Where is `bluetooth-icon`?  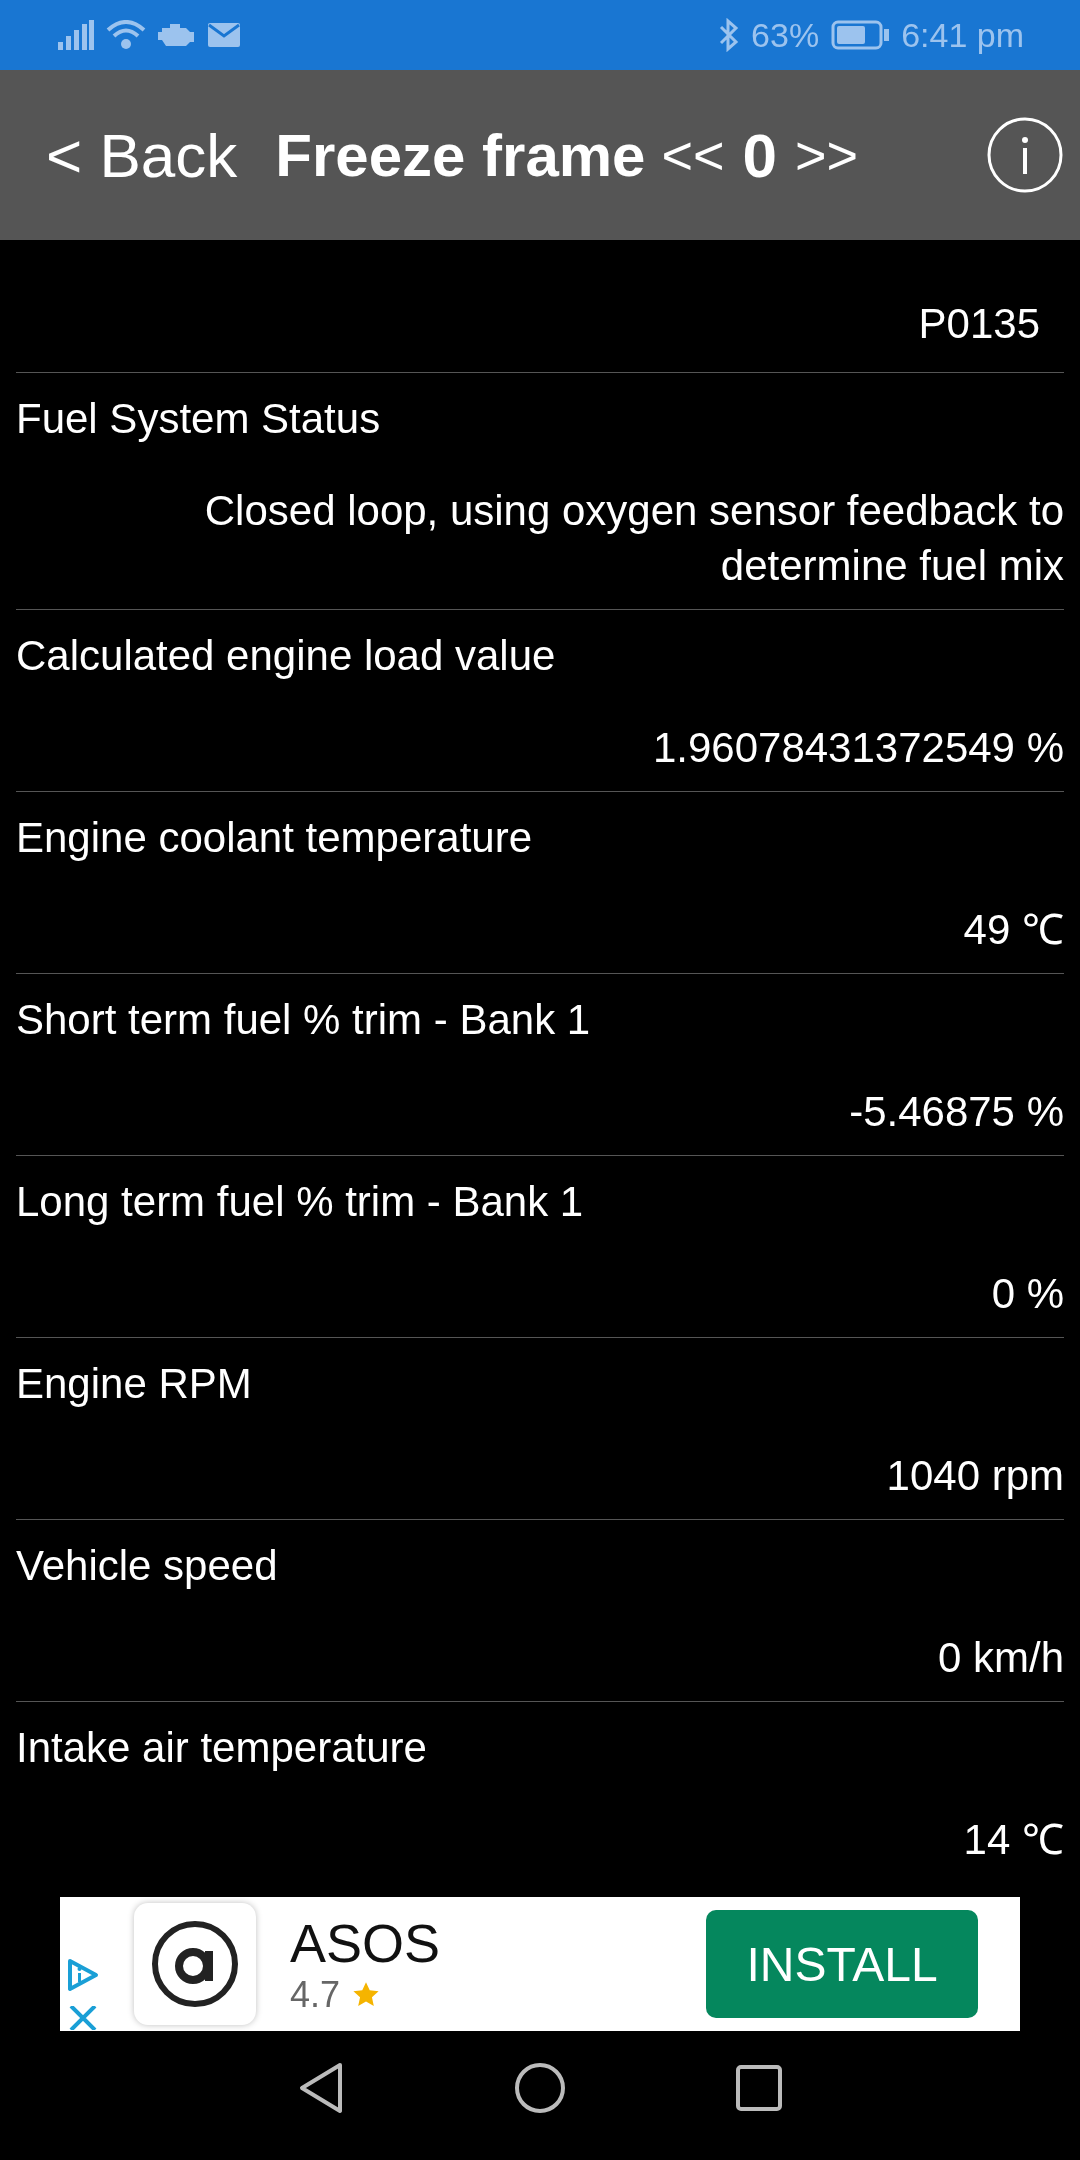
bluetooth-icon is located at coordinates (729, 35).